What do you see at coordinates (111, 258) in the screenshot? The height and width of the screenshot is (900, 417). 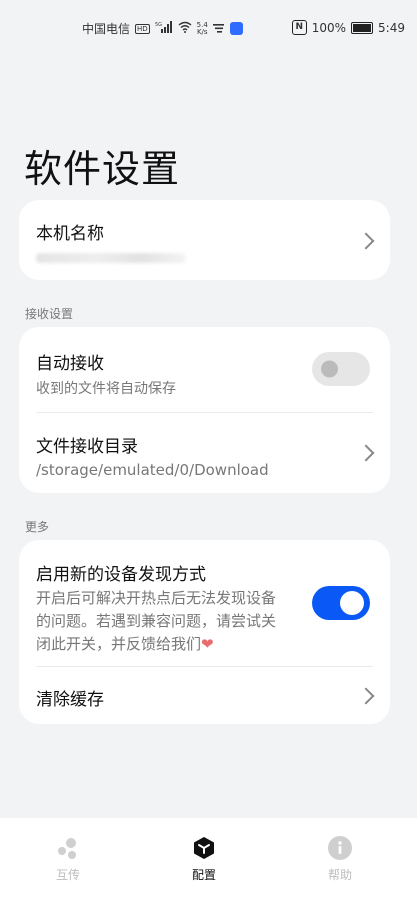 I see `device-name-value-redacted` at bounding box center [111, 258].